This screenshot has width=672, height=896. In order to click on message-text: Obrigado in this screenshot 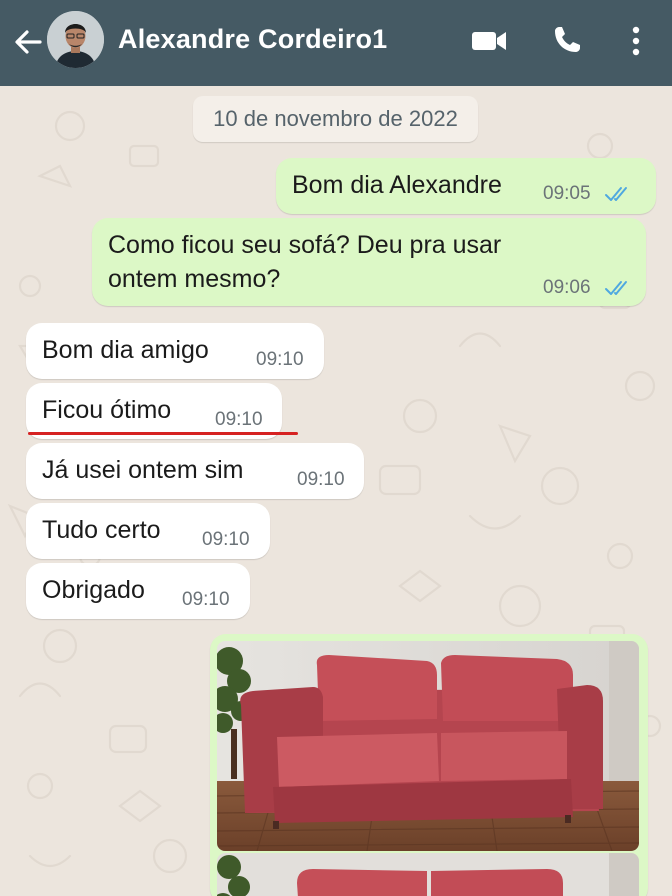, I will do `click(93, 590)`.